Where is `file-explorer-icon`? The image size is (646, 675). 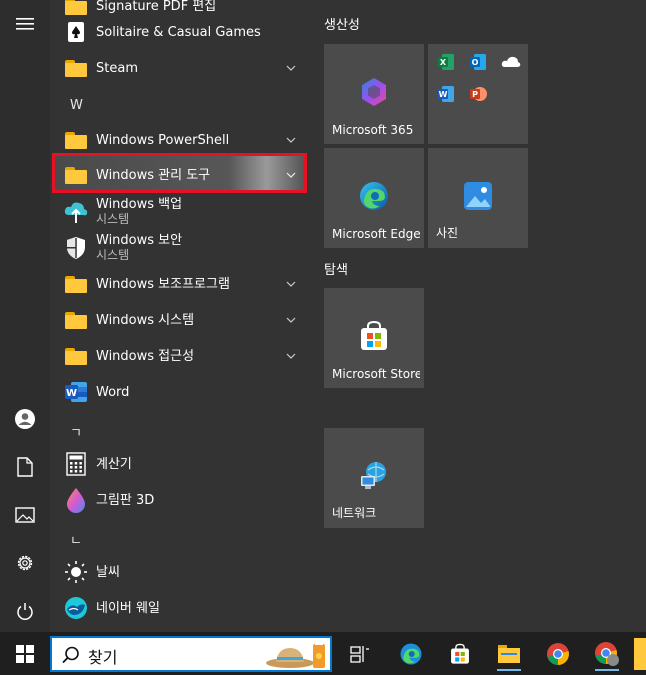
file-explorer-icon is located at coordinates (509, 654).